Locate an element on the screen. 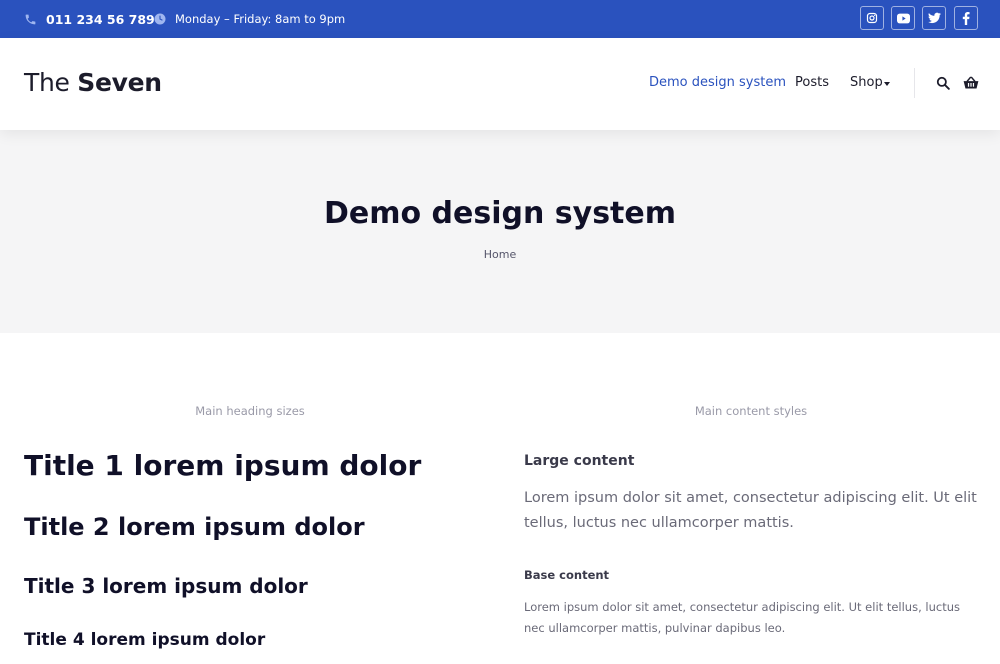 The width and height of the screenshot is (1000, 664). title-3: Title 3 lorem ipsum dolor is located at coordinates (166, 586).